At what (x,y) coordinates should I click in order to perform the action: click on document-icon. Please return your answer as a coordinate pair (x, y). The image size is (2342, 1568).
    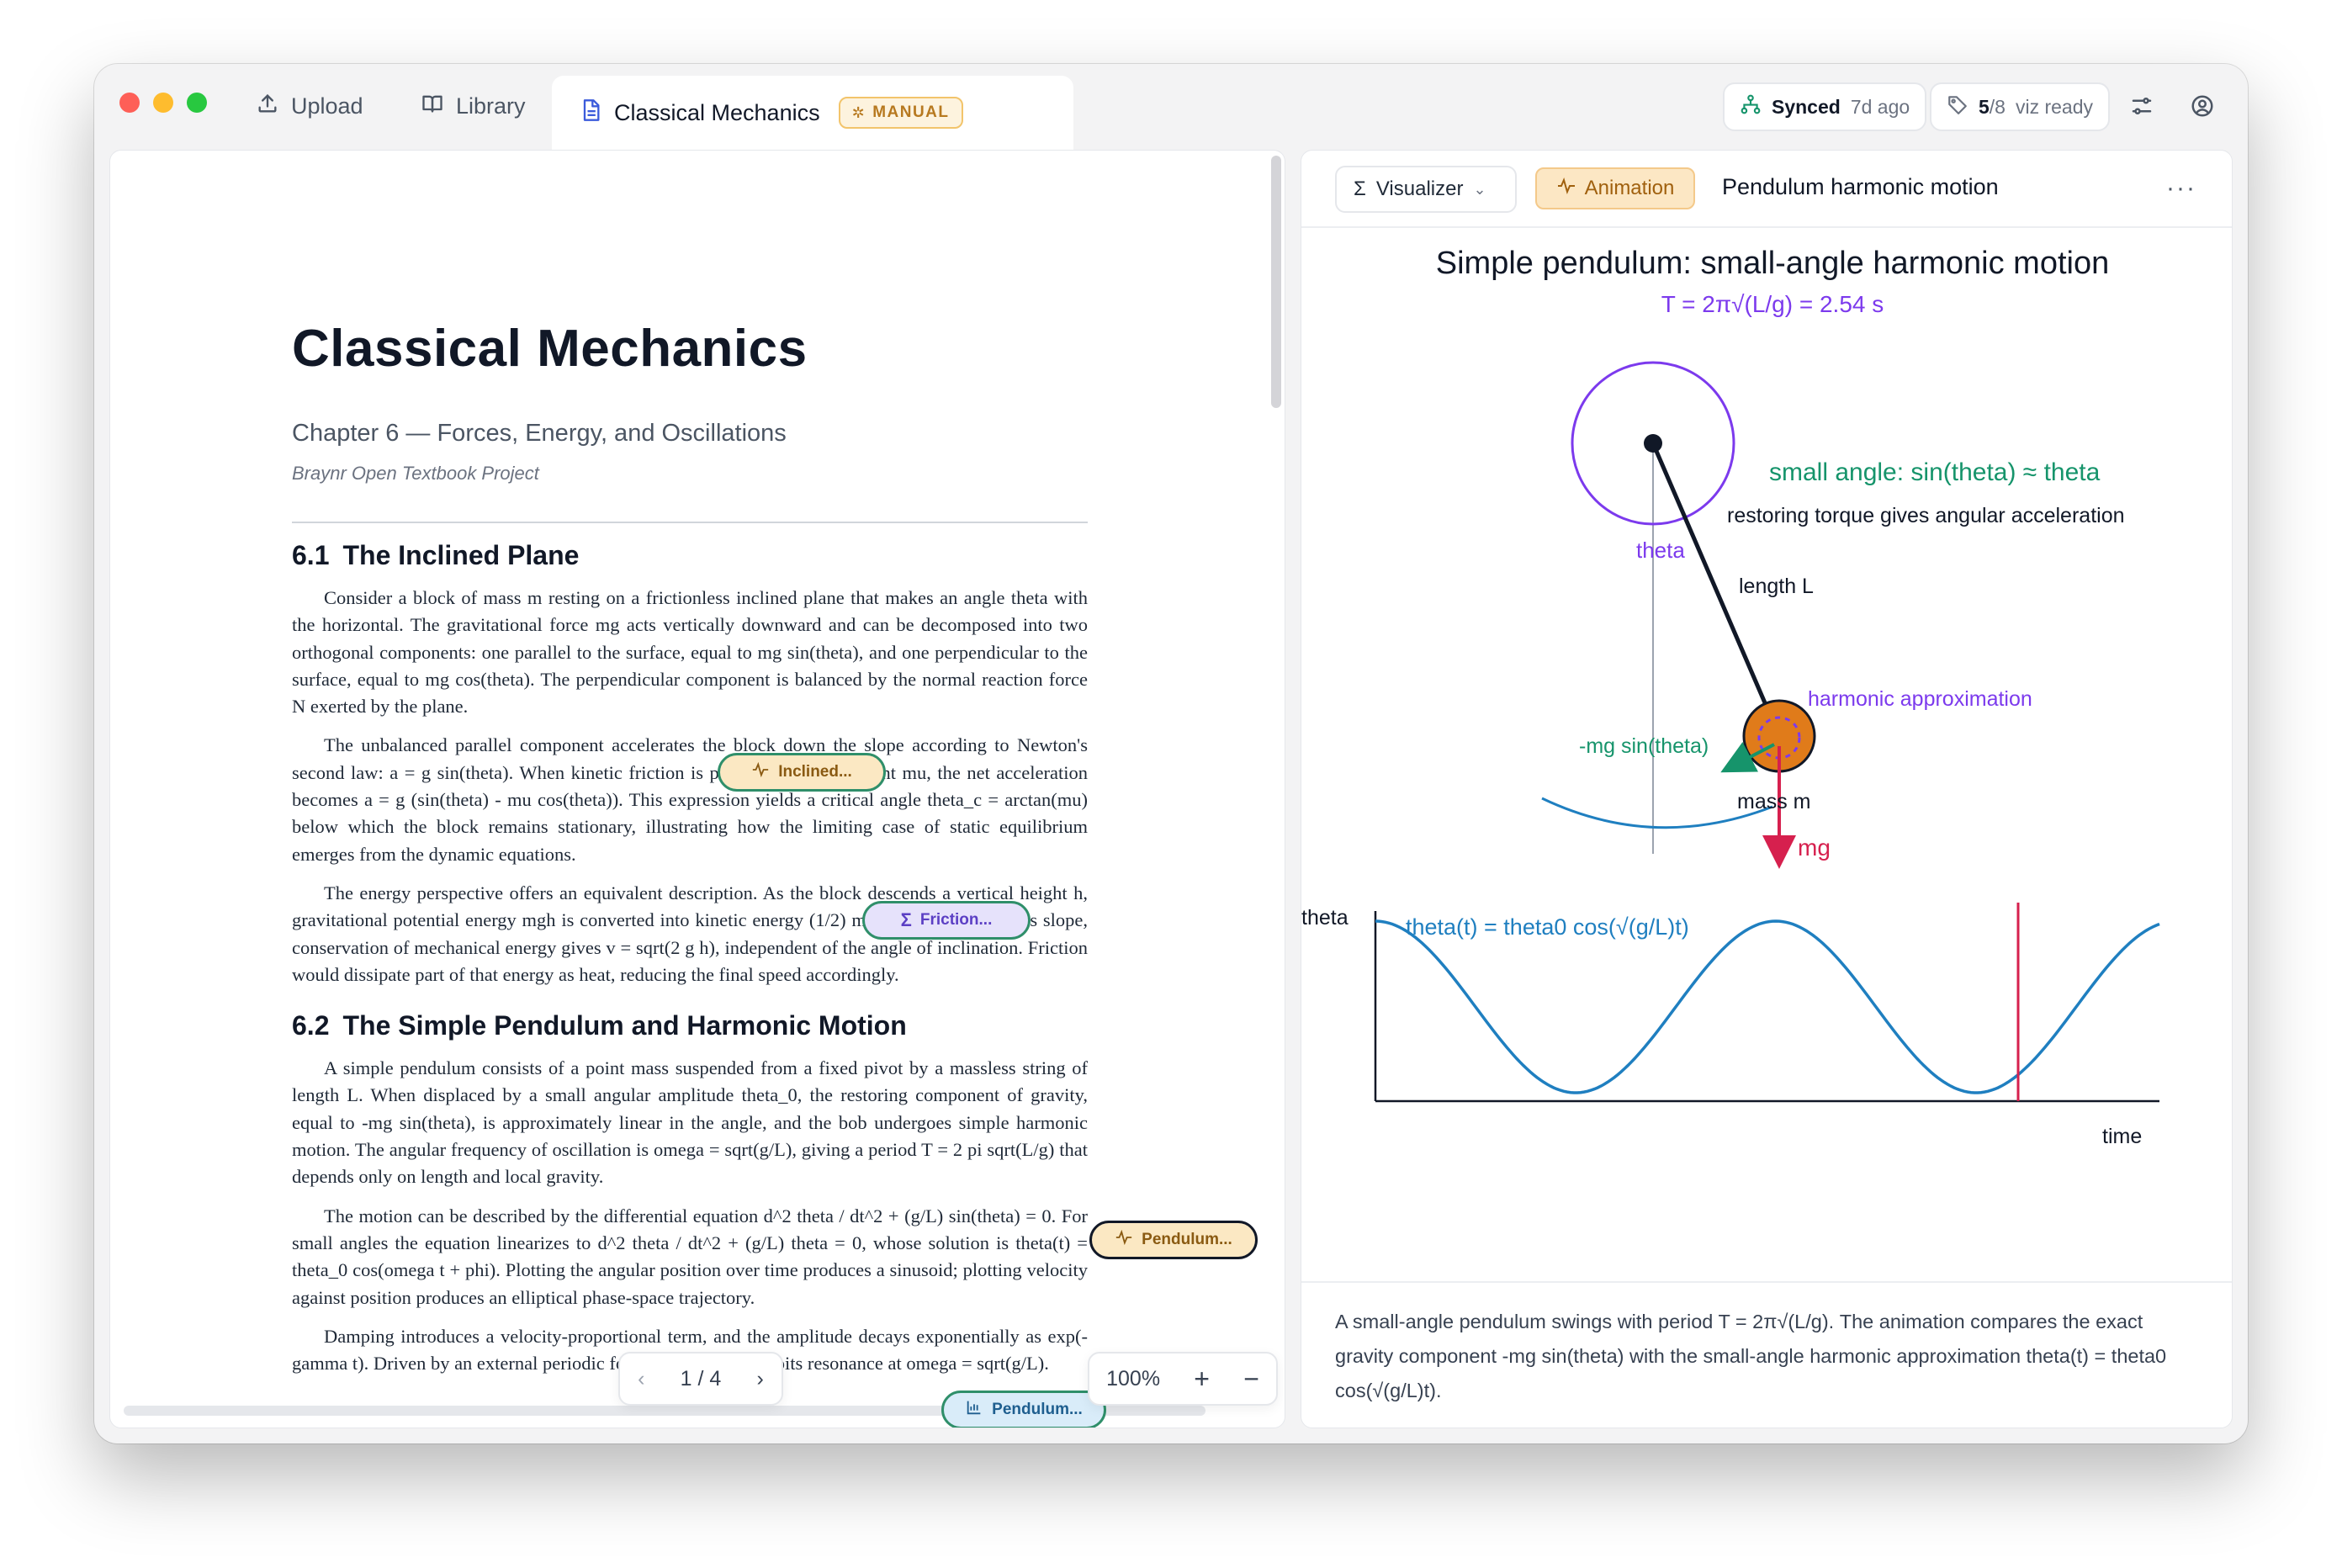
    Looking at the image, I should click on (590, 113).